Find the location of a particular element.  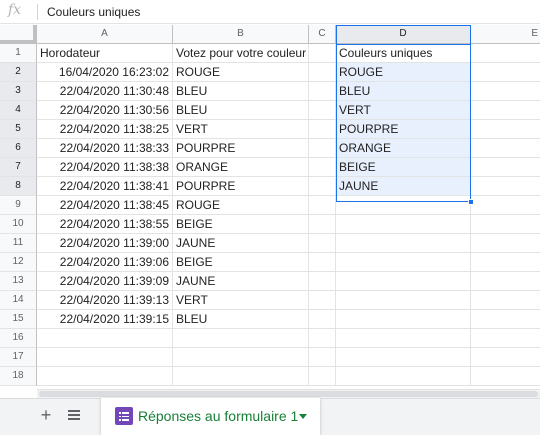

row-number: 4 is located at coordinates (18, 110).